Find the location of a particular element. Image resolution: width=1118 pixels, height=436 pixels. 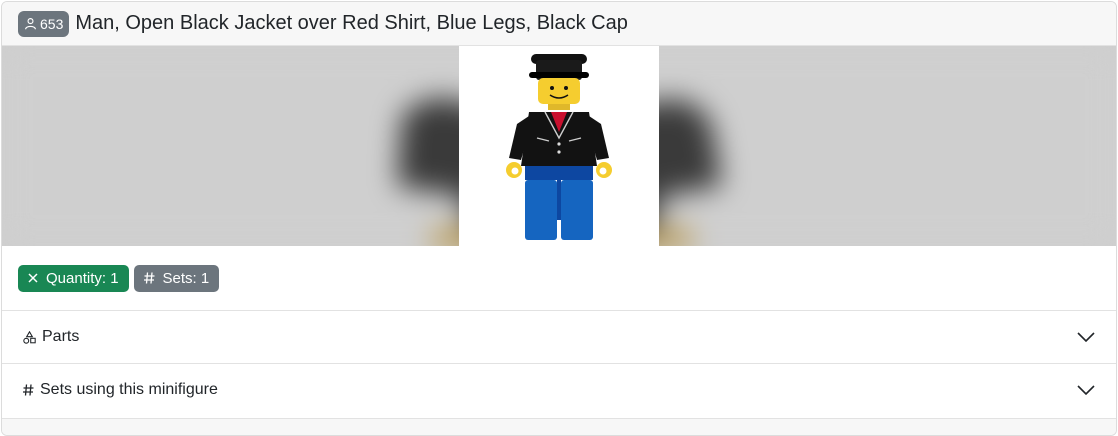

accordion-sets-label-group: Sets using this minifigure is located at coordinates (120, 390).